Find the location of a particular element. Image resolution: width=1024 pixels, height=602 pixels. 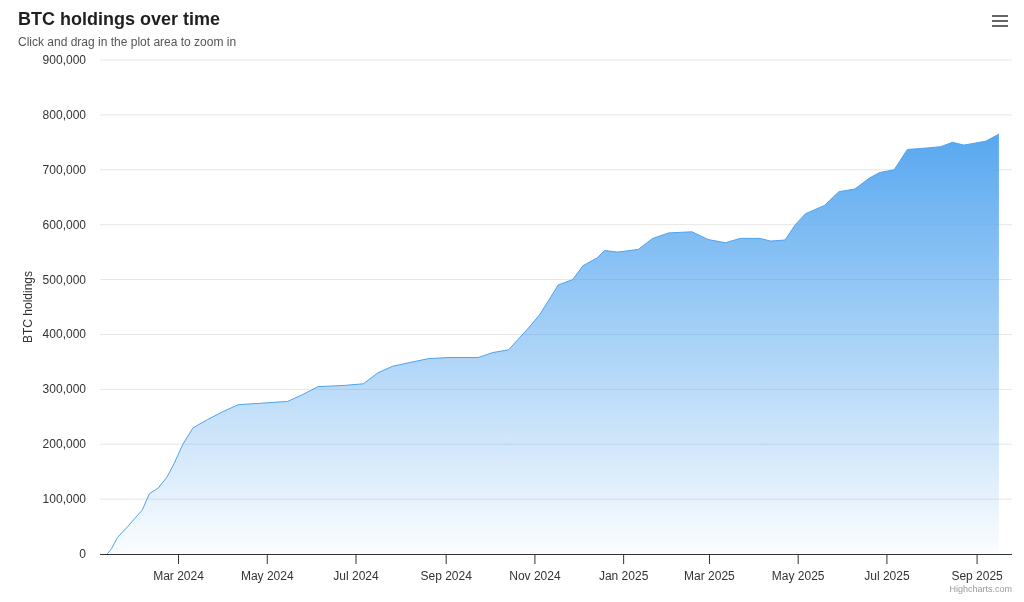

chart-subtitle: Click and drag in the plot area to zoom in is located at coordinates (127, 42).